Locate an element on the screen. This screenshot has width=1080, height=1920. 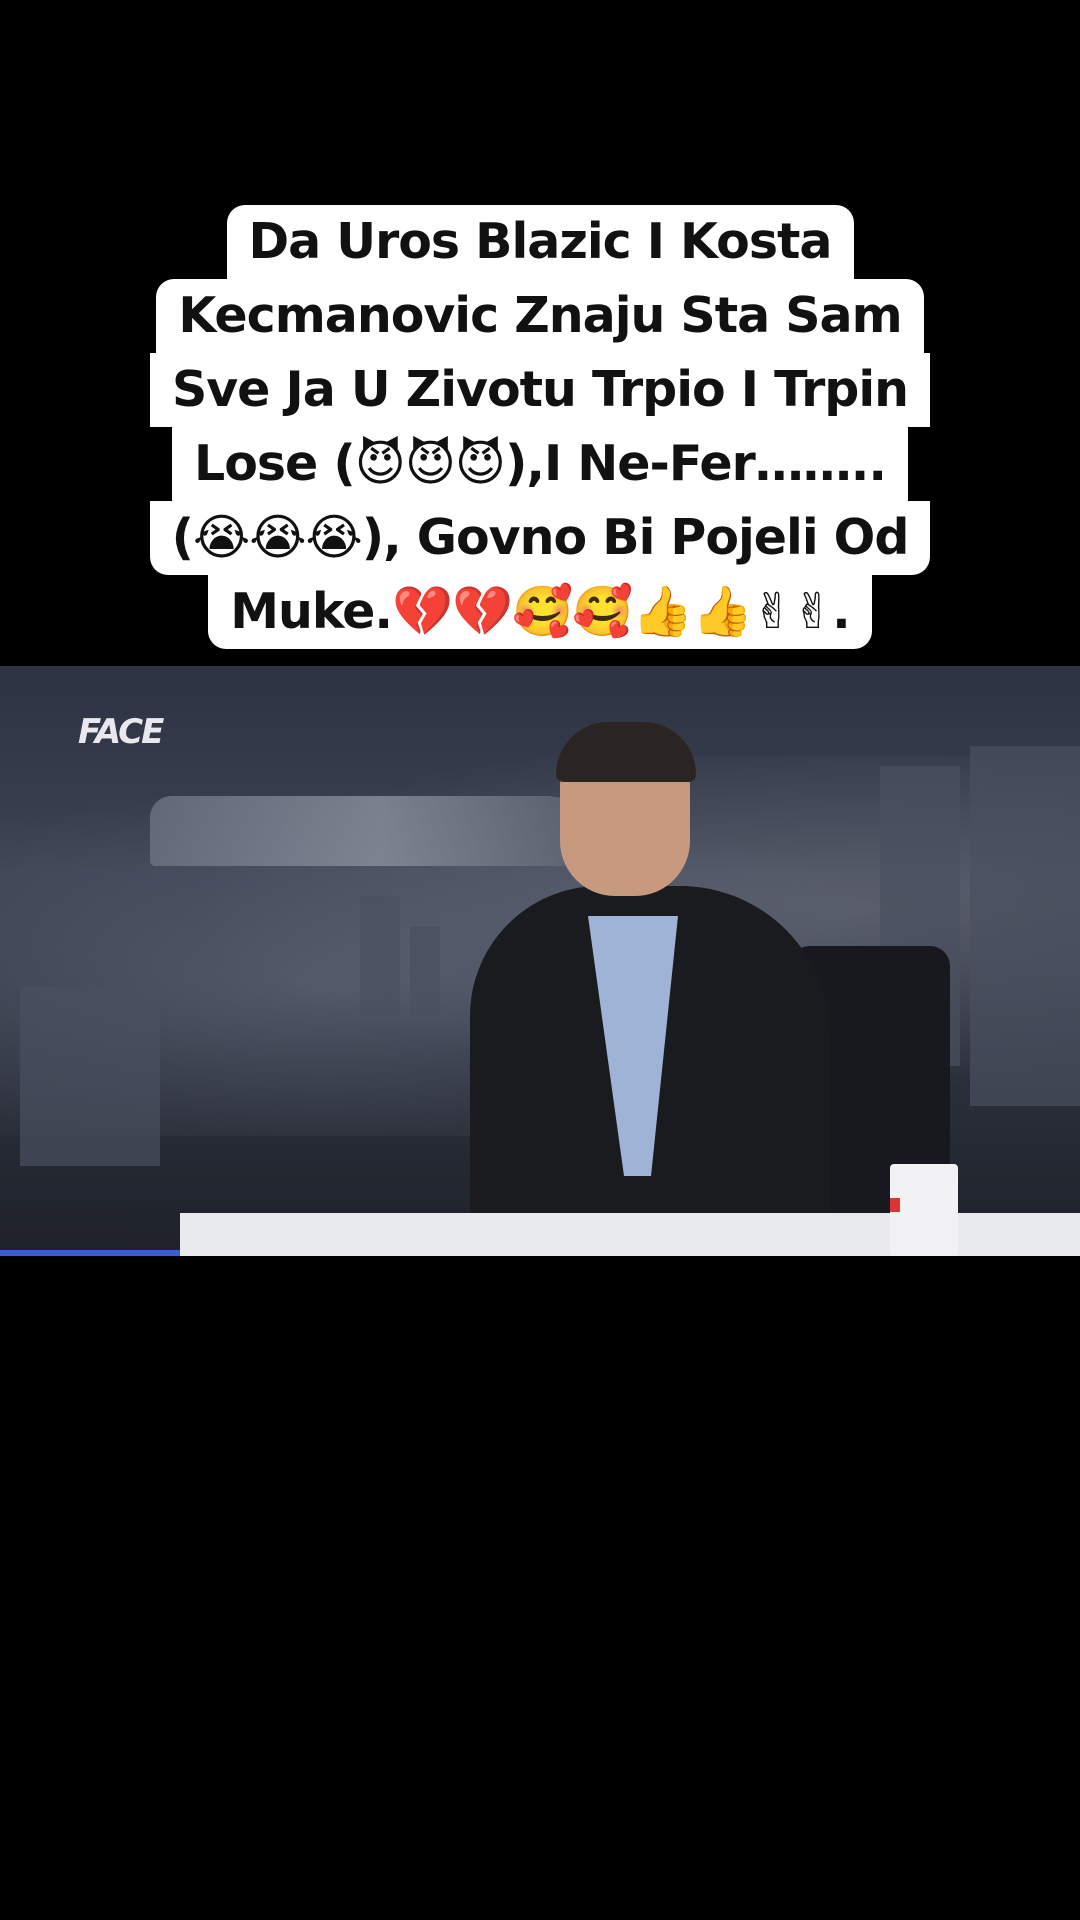
stadium-roof is located at coordinates (380, 831).